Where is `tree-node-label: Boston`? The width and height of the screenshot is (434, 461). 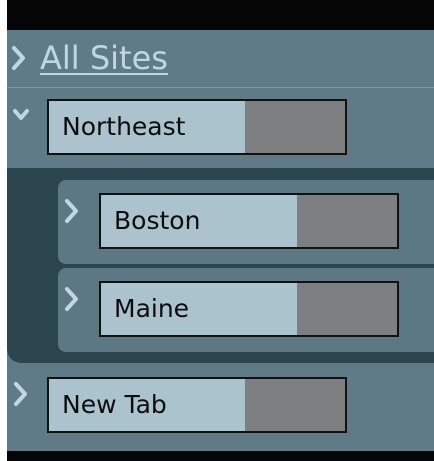 tree-node-label: Boston is located at coordinates (157, 220).